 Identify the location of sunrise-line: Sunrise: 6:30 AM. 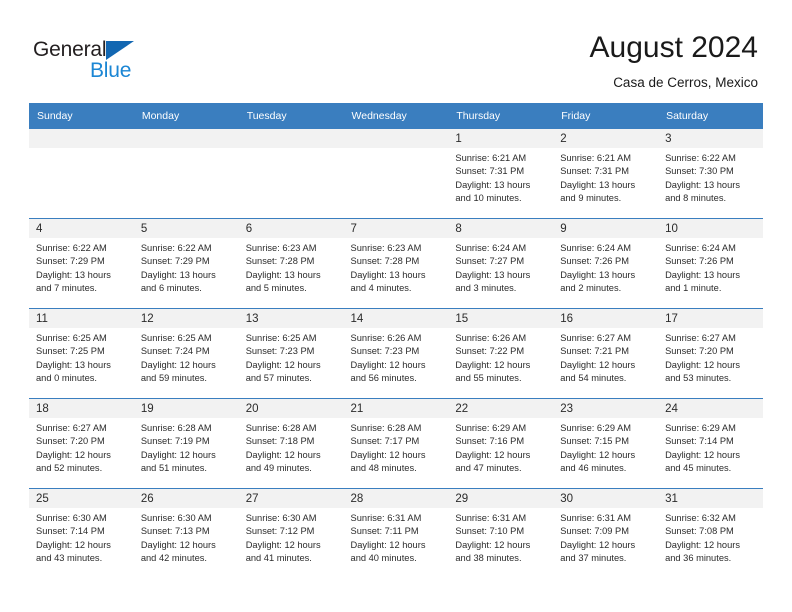
(71, 518).